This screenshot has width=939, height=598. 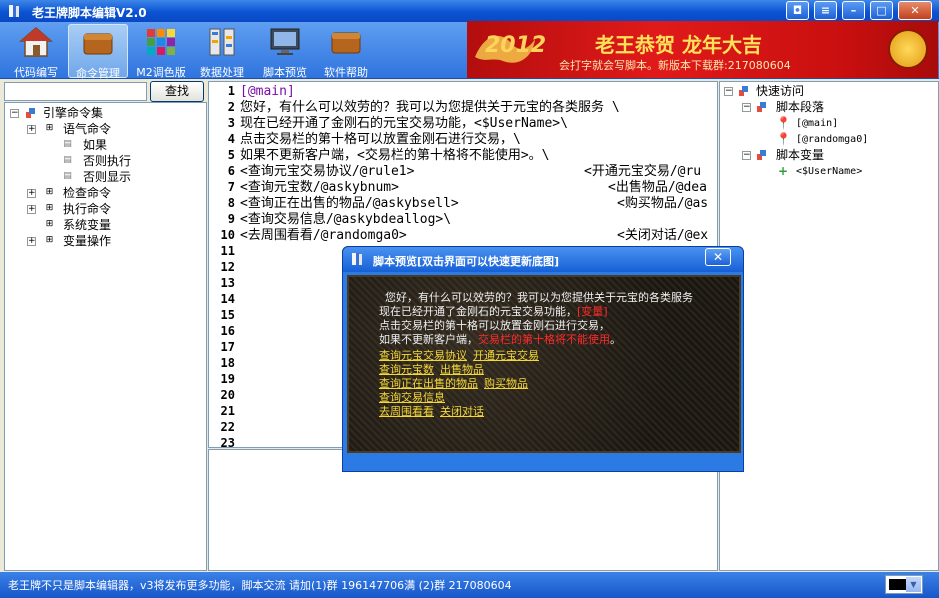 What do you see at coordinates (67, 160) in the screenshot?
I see `doc-icon: ▤` at bounding box center [67, 160].